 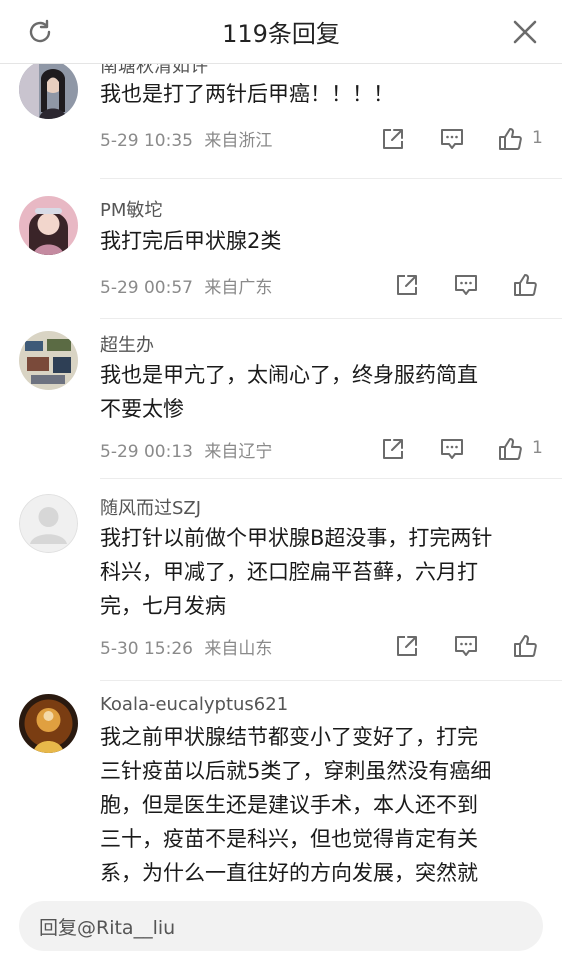 What do you see at coordinates (163, 606) in the screenshot?
I see `comment-line: 完，七月发病` at bounding box center [163, 606].